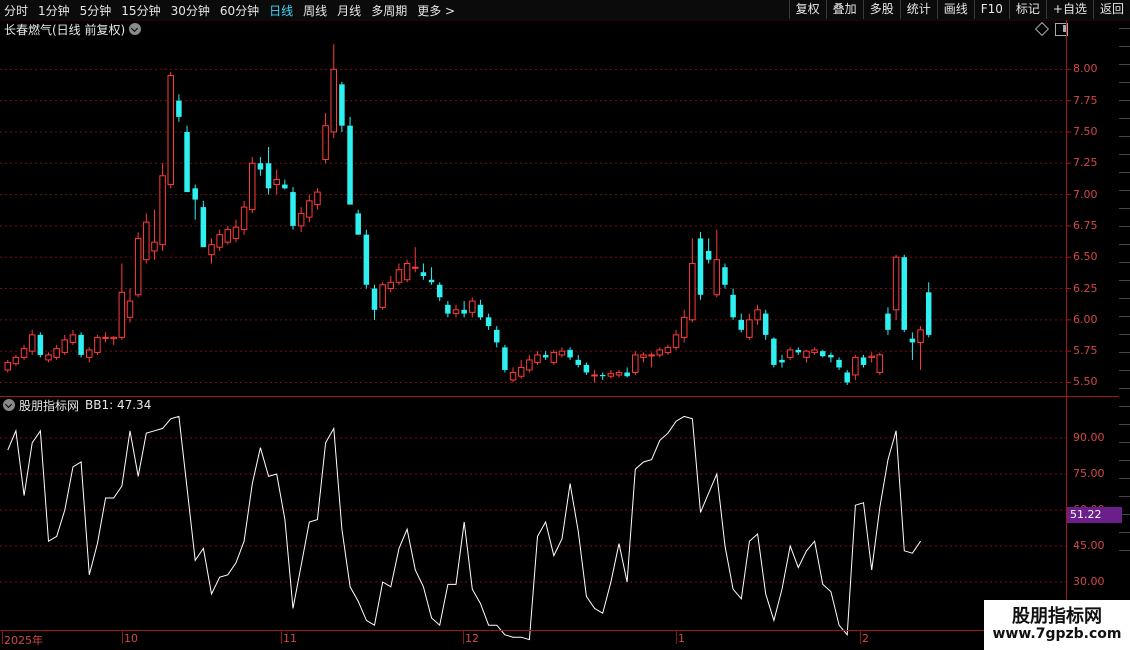 The image size is (1130, 650). Describe the element at coordinates (1069, 9) in the screenshot. I see `toolbar-button: +自选` at that location.